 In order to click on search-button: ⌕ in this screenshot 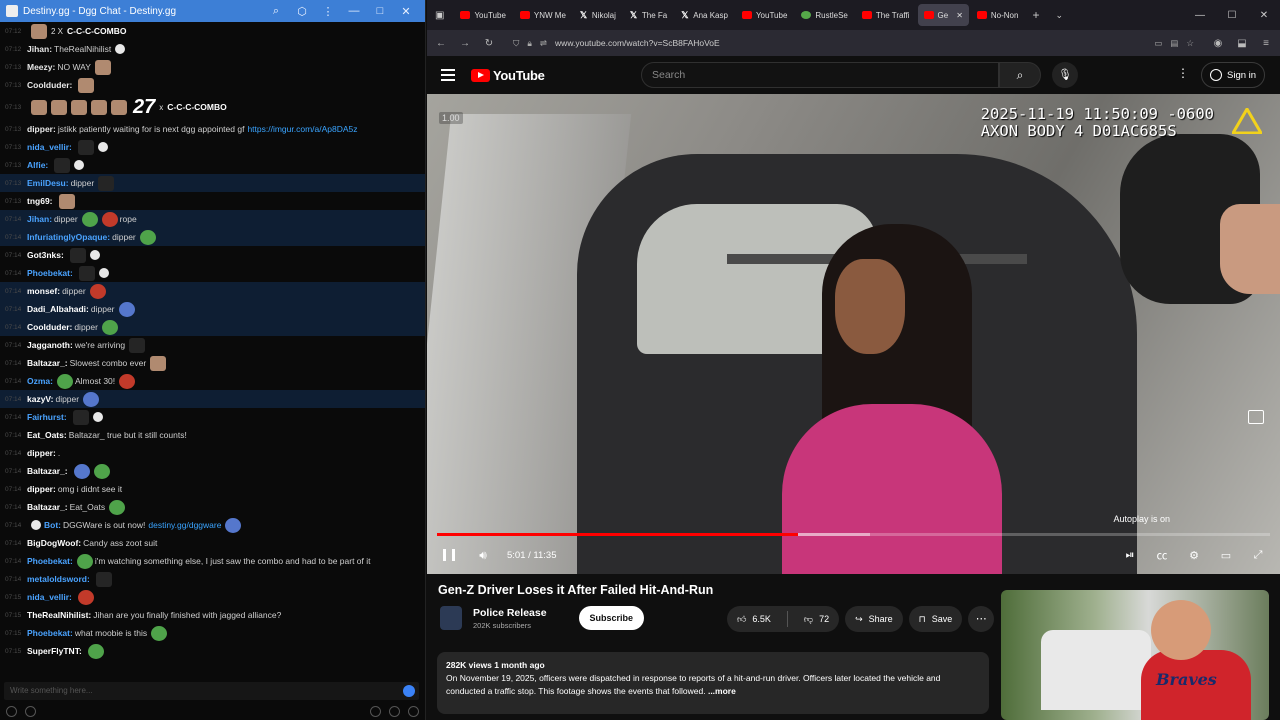, I will do `click(1020, 75)`.